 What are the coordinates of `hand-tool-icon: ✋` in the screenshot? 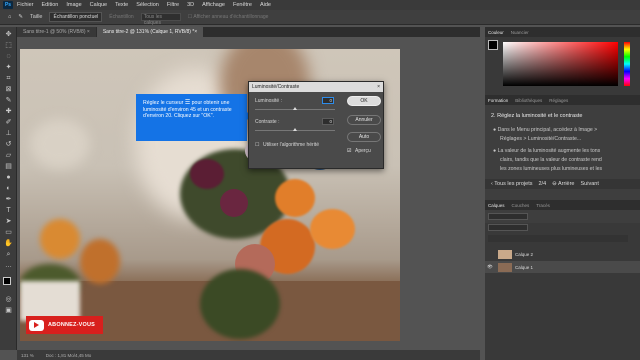 It's located at (8, 243).